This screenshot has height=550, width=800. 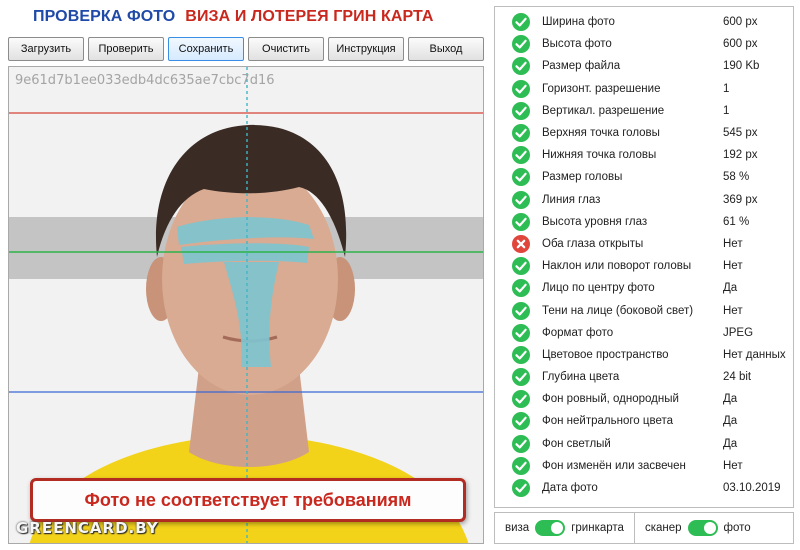 What do you see at coordinates (286, 49) in the screenshot?
I see `clear-button: Очистить` at bounding box center [286, 49].